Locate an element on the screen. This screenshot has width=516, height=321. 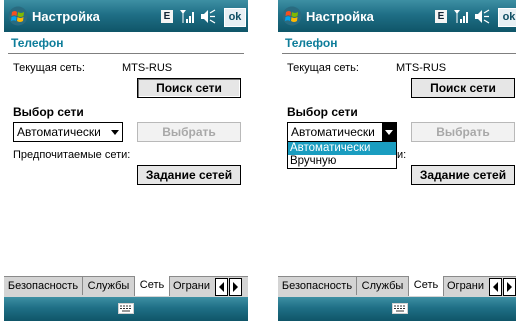
preferred-networks-label-partial: и: is located at coordinates (402, 155).